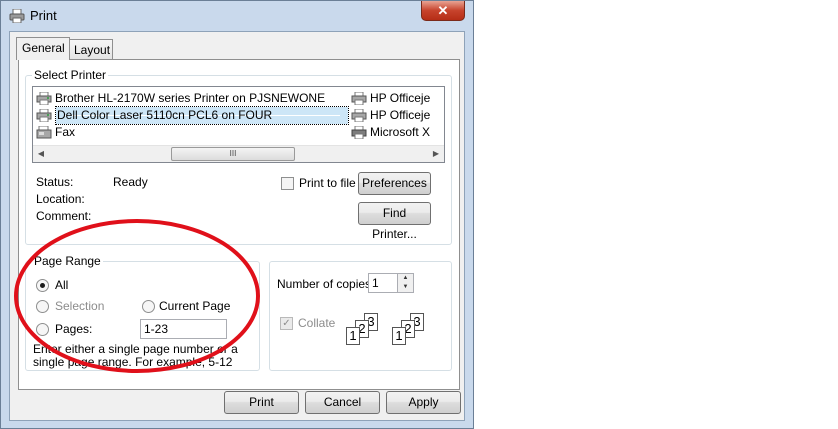 The image size is (838, 429). I want to click on scrollbar-thumb: III, so click(233, 154).